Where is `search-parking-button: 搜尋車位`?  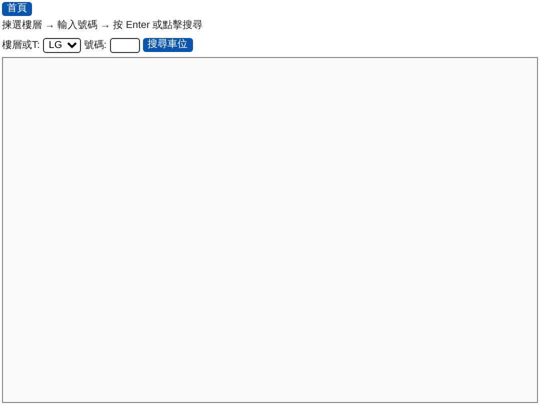 search-parking-button: 搜尋車位 is located at coordinates (167, 45).